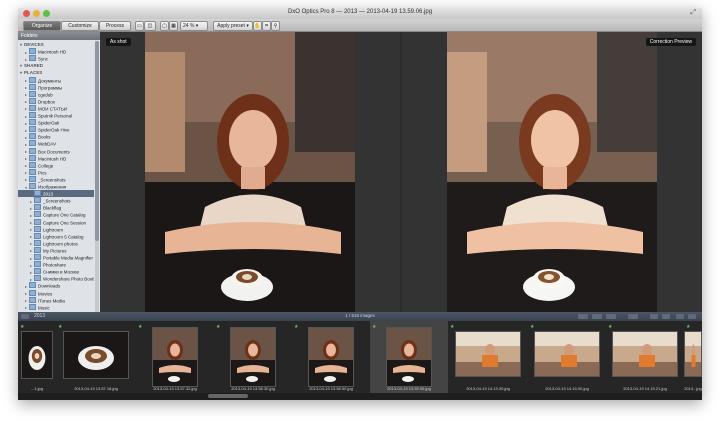  I want to click on tab-organize: Organize, so click(42, 26).